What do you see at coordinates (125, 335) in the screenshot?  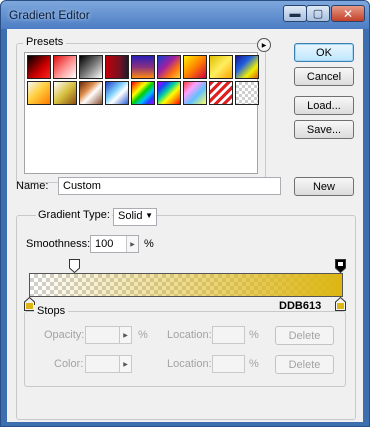 I see `opacity-stepper: ▶` at bounding box center [125, 335].